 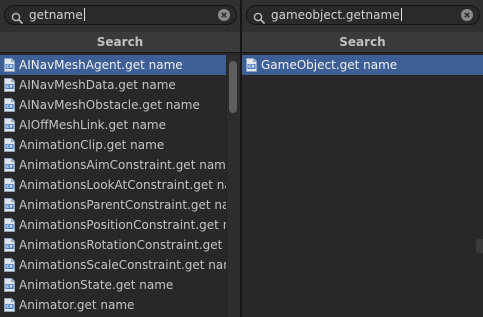 What do you see at coordinates (233, 186) in the screenshot?
I see `left-vertical-scrollbar` at bounding box center [233, 186].